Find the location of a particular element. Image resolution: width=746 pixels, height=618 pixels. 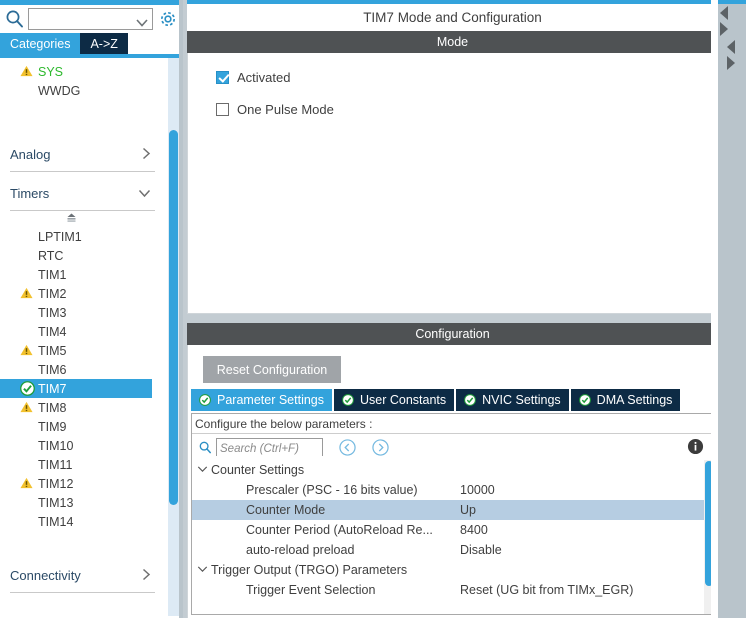

param-row-auto-reload-preload: auto-reload preload Disable is located at coordinates (453, 550).